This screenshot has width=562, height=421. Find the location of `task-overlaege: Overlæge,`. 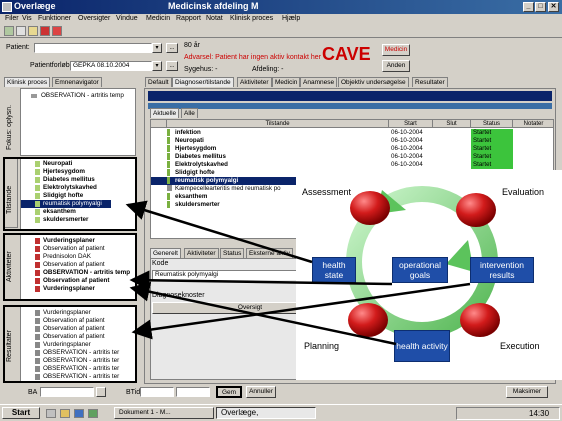

task-overlaege: Overlæge, is located at coordinates (266, 413).